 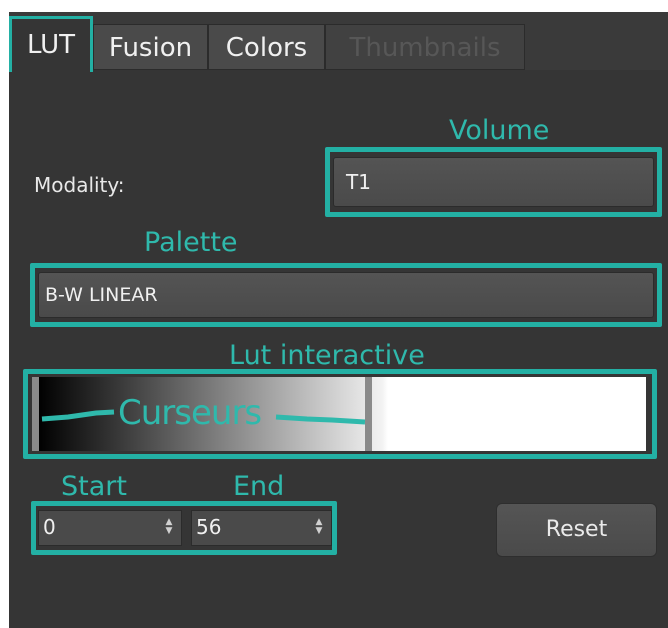 What do you see at coordinates (79, 185) in the screenshot?
I see `modality-label: Modality:` at bounding box center [79, 185].